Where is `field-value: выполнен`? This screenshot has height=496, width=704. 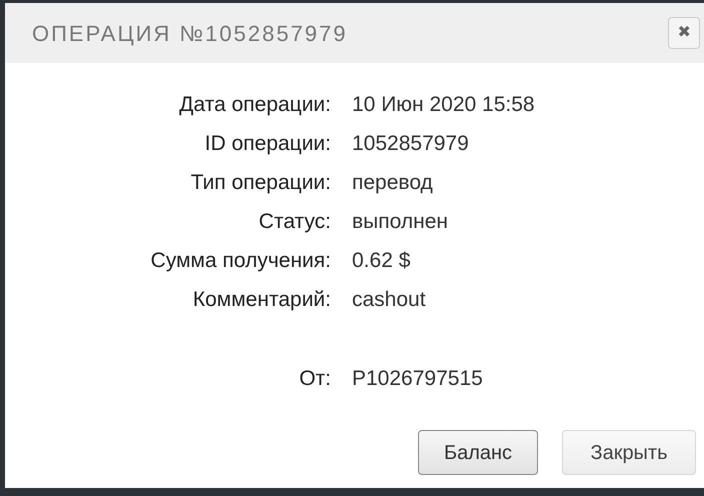 field-value: выполнен is located at coordinates (400, 221).